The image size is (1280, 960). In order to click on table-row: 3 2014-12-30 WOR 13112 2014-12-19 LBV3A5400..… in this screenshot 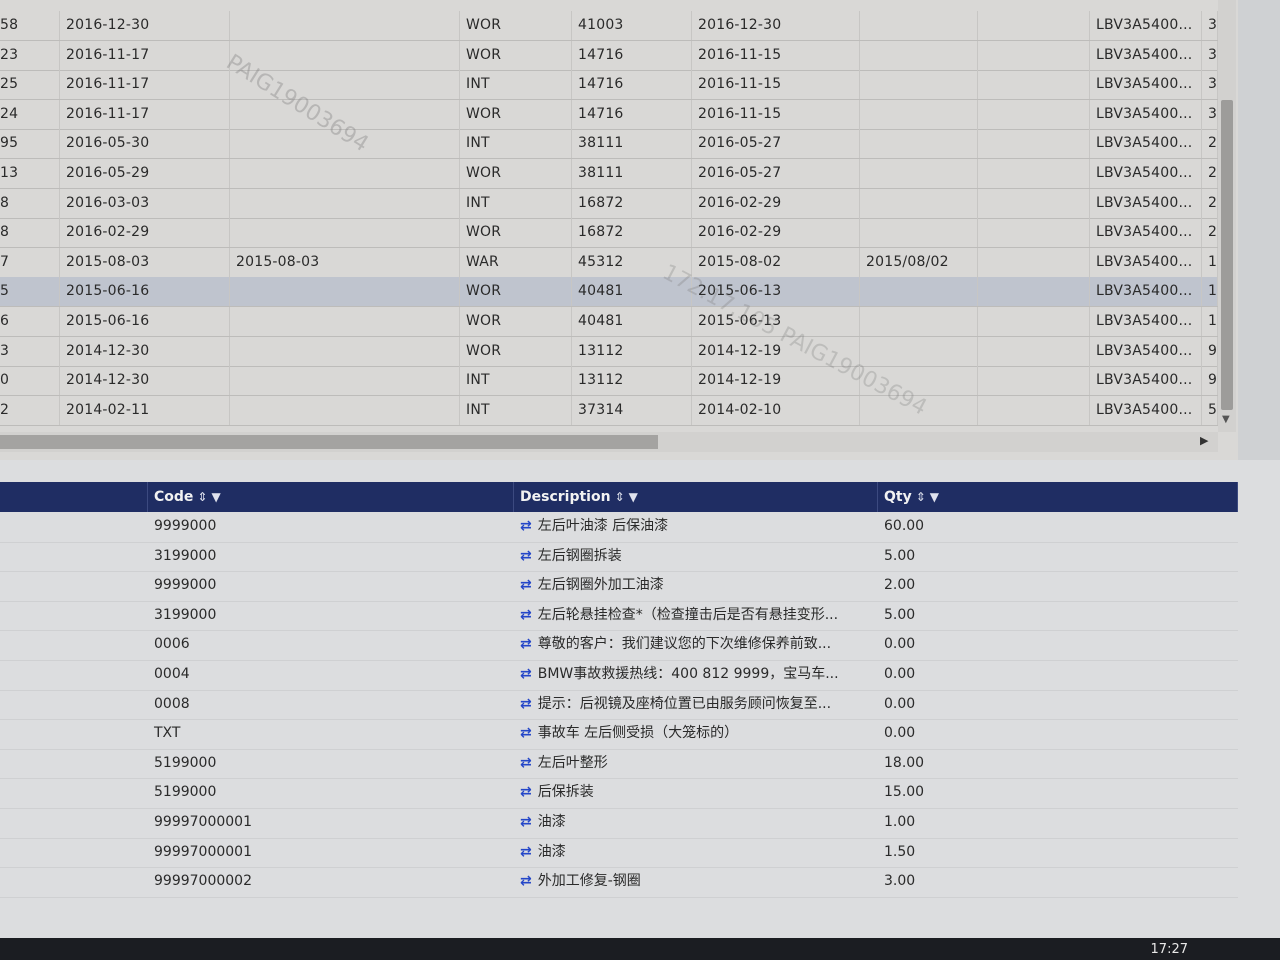, I will do `click(609, 351)`.